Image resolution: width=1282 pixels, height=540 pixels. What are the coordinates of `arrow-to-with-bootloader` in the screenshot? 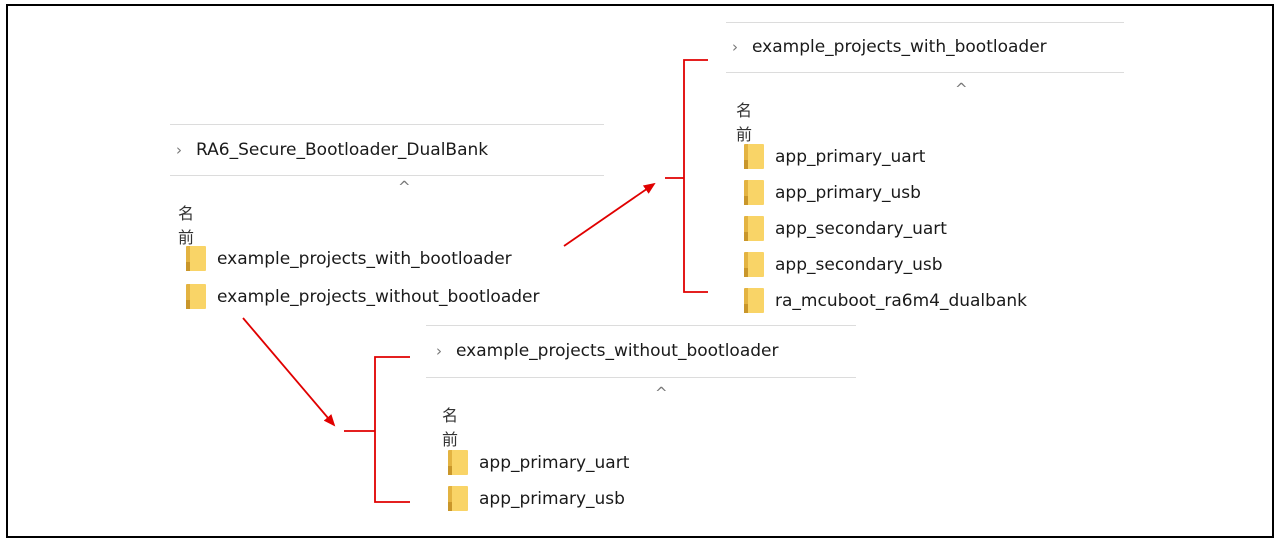 It's located at (609, 214).